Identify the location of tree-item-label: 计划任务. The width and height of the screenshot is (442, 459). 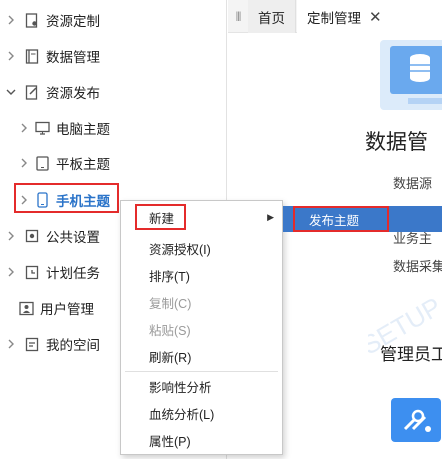
(73, 273).